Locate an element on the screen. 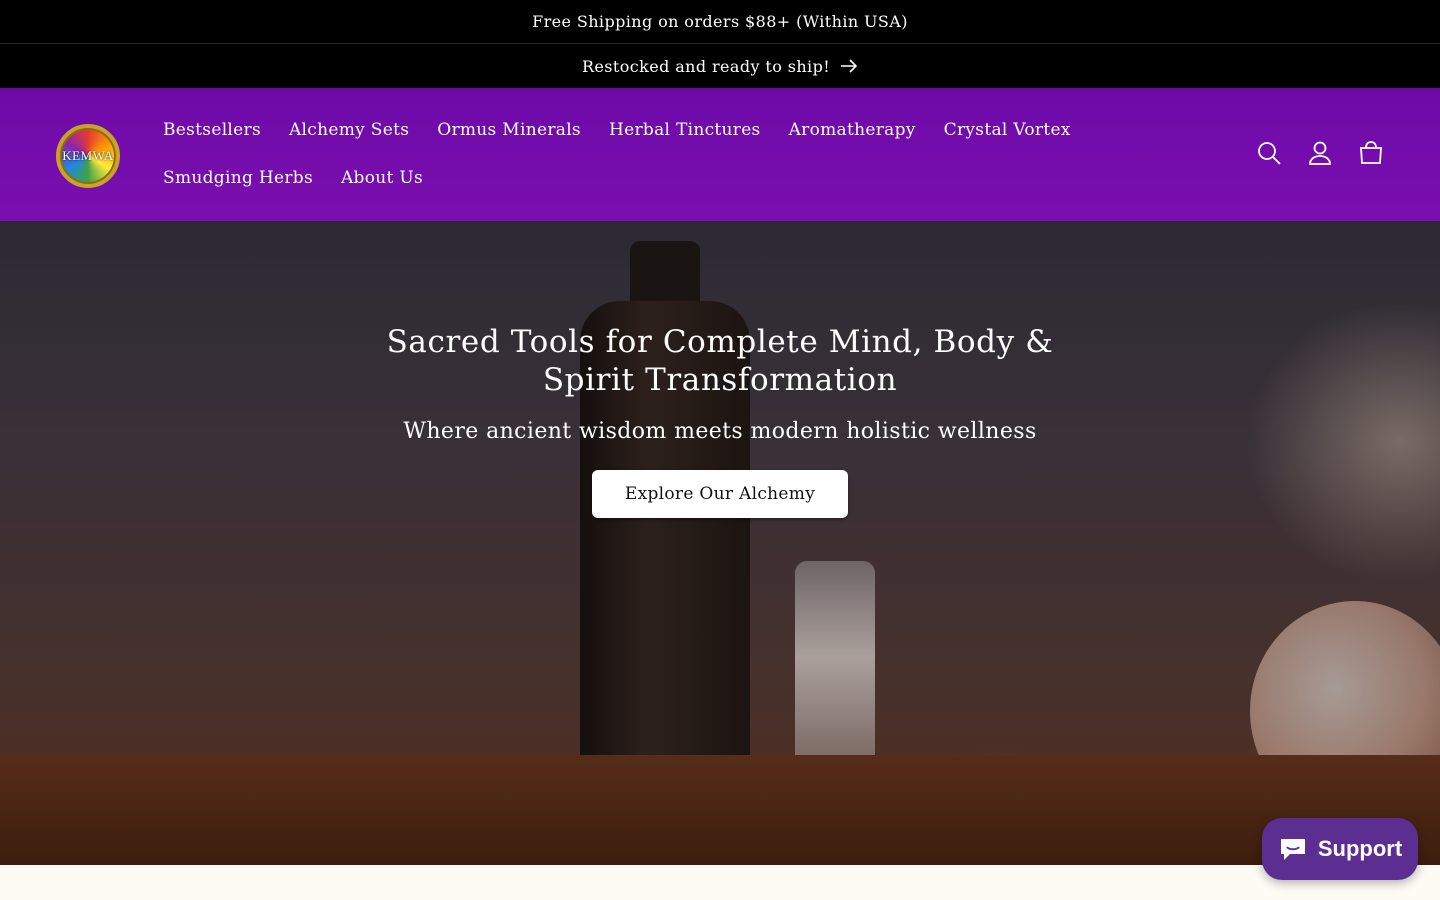  account-icon is located at coordinates (1320, 153).